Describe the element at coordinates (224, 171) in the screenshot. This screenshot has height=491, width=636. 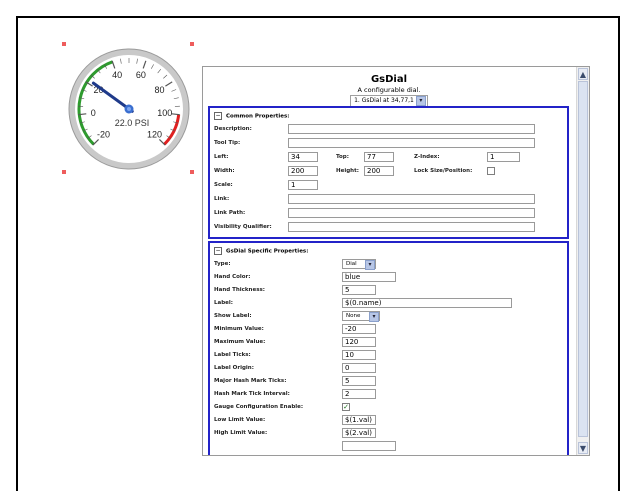
I see `width-label: Width:` at that location.